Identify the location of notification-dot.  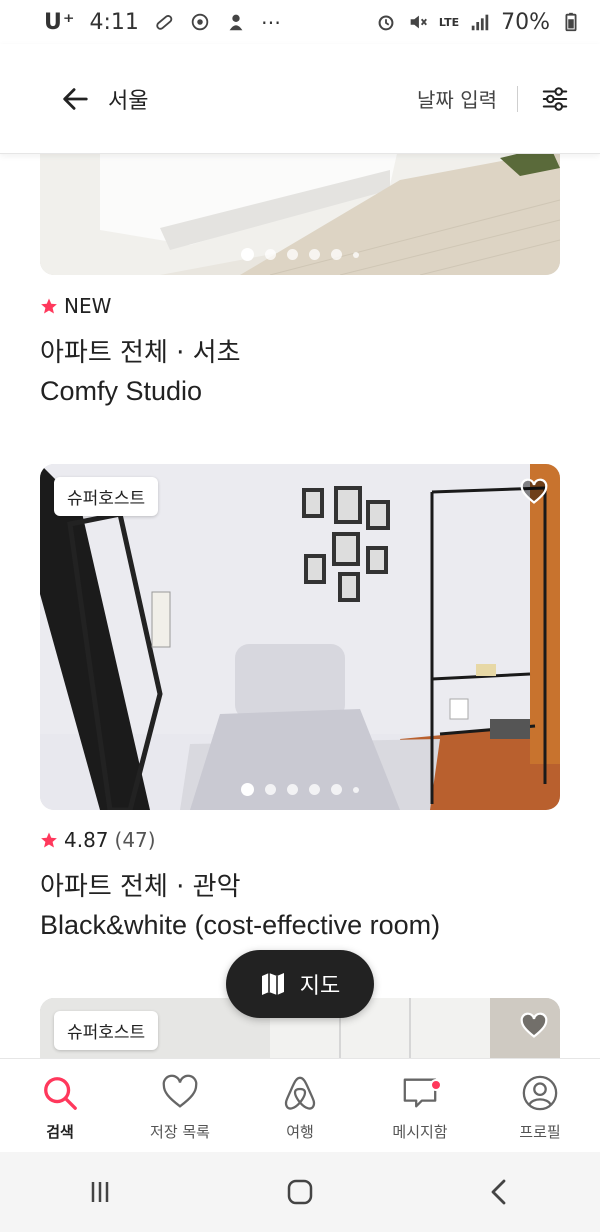
(436, 1085).